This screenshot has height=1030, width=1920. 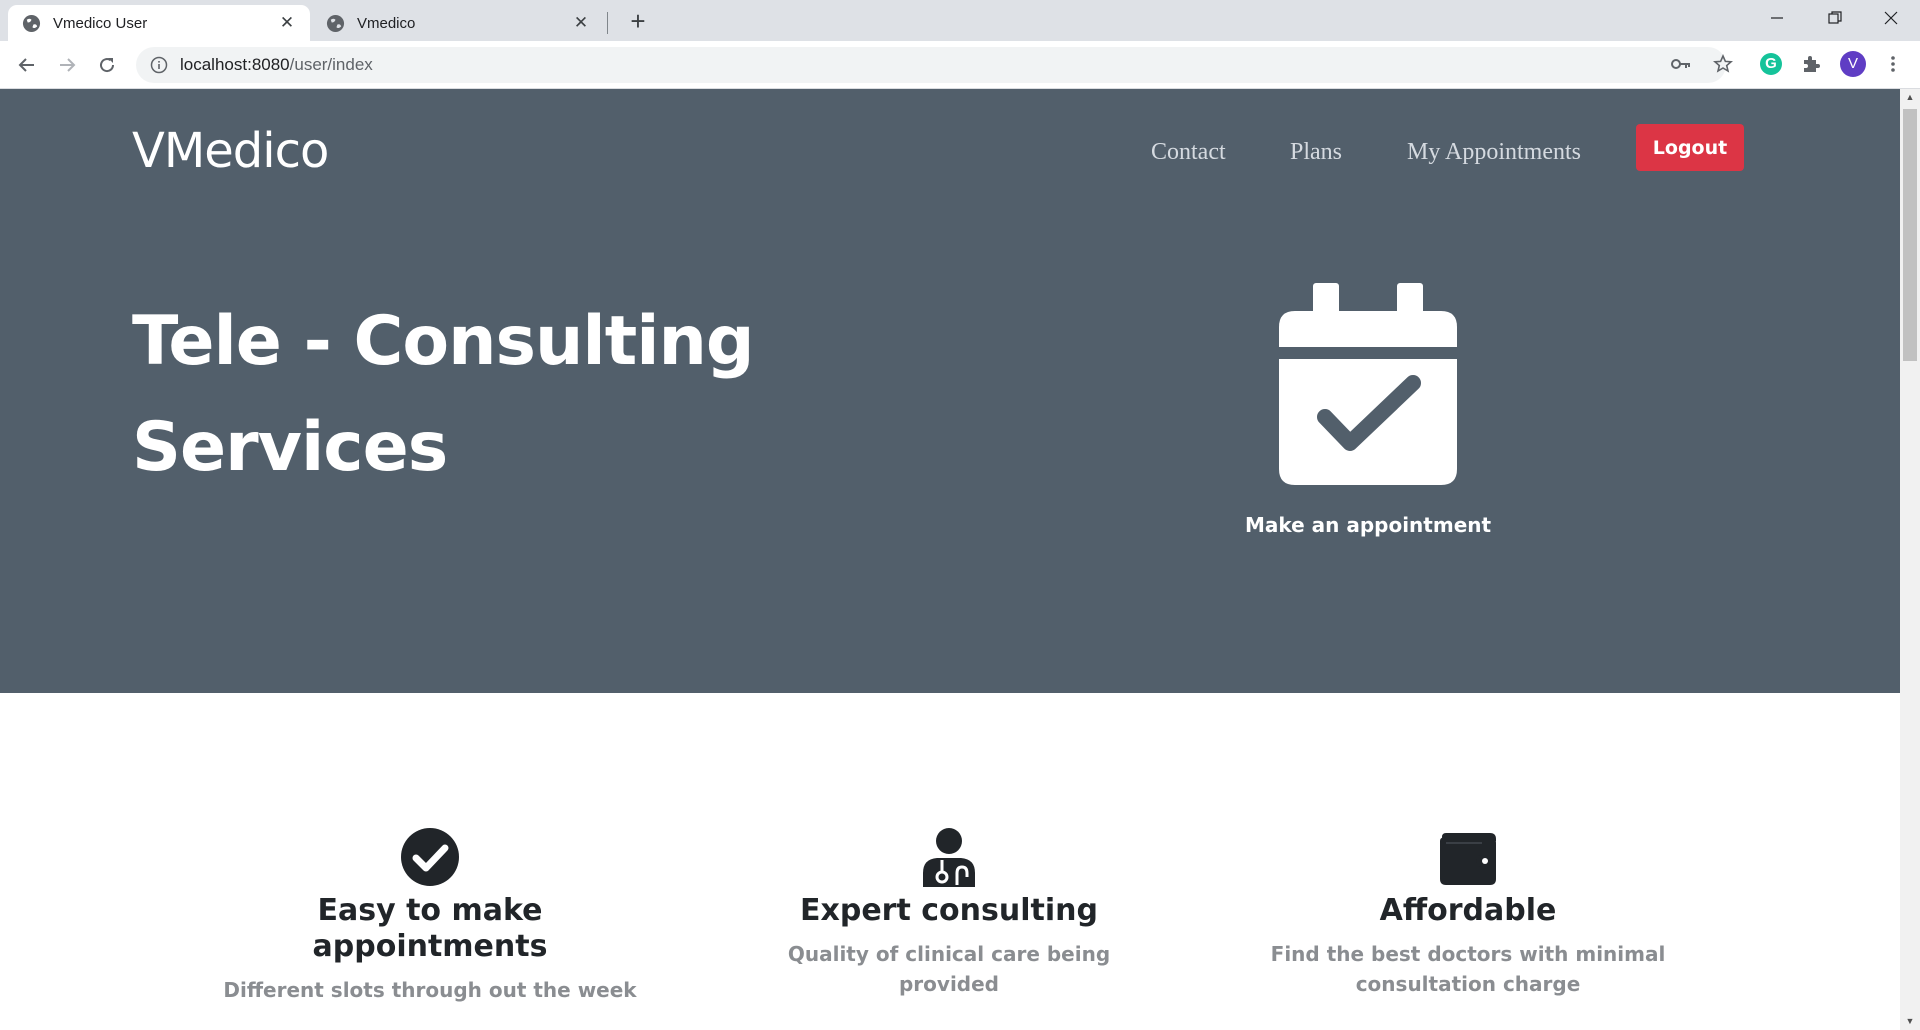 I want to click on wallet-icon, so click(x=1468, y=859).